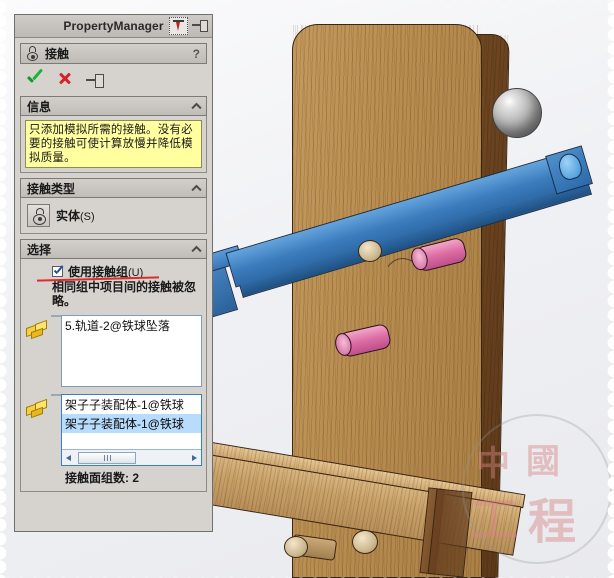 The height and width of the screenshot is (578, 614). I want to click on selection-note: 相同组中项目间的接触被忽略。, so click(124, 294).